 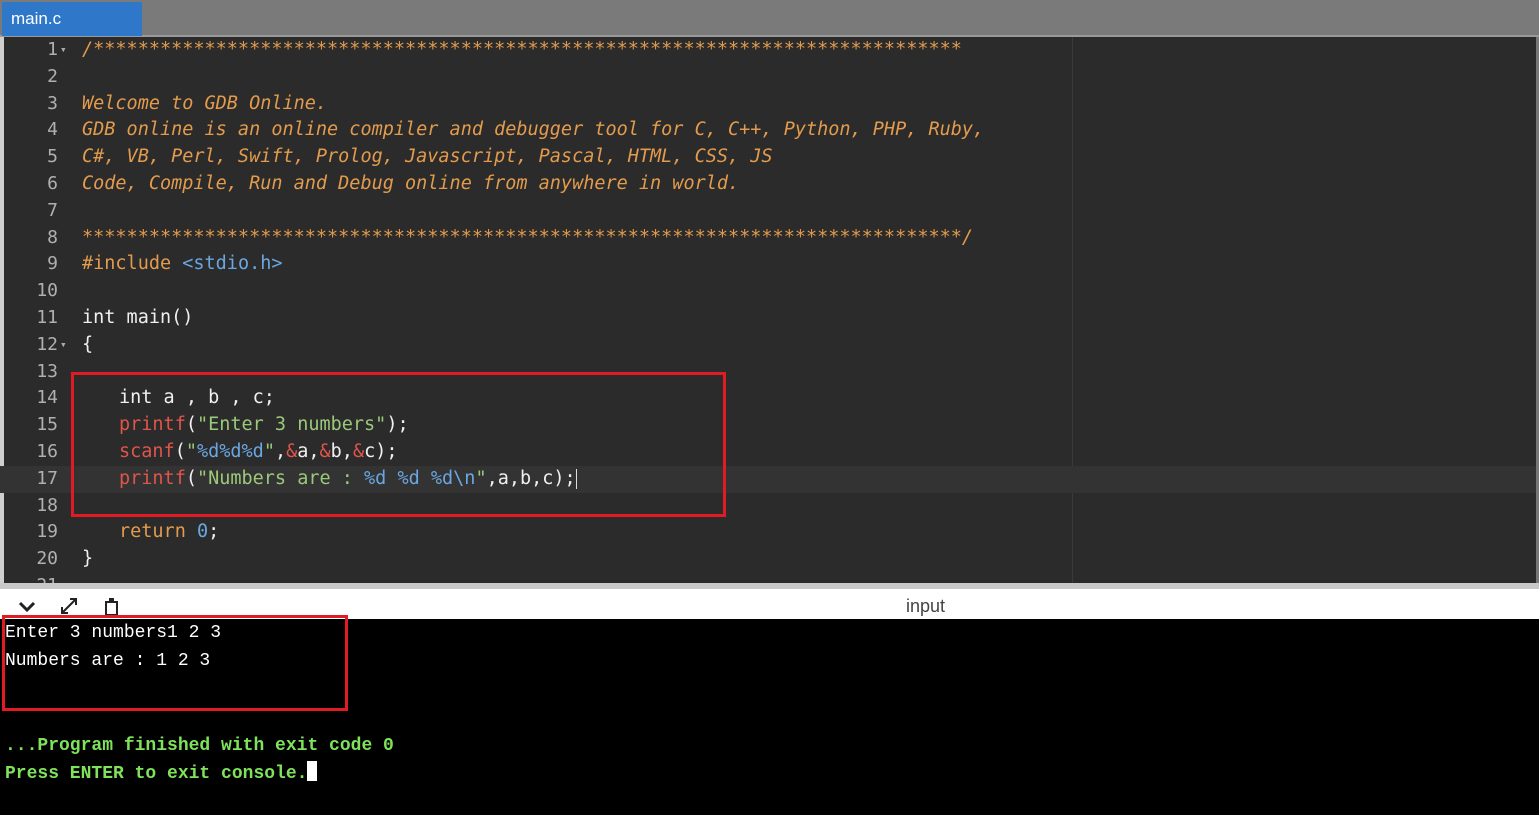 What do you see at coordinates (768, 211) in the screenshot?
I see `code-line: 7` at bounding box center [768, 211].